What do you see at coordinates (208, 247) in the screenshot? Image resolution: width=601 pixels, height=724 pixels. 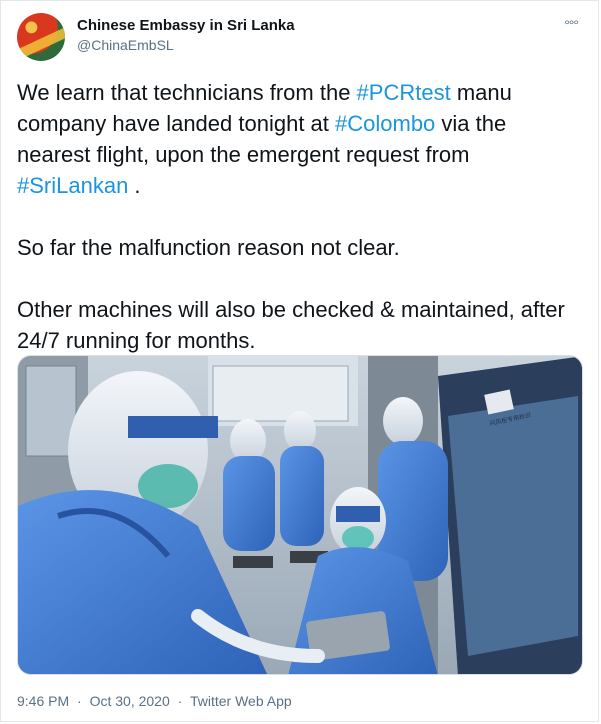 I see `tweet-paragraph-2: So far the malfunction reason not clear.` at bounding box center [208, 247].